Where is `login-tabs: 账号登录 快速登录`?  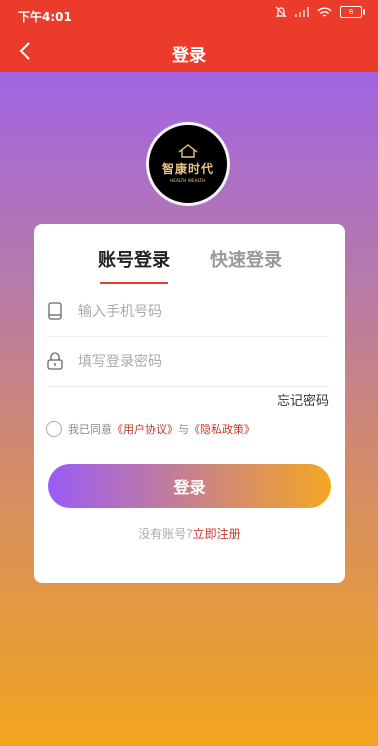 login-tabs: 账号登录 快速登录 is located at coordinates (189, 263).